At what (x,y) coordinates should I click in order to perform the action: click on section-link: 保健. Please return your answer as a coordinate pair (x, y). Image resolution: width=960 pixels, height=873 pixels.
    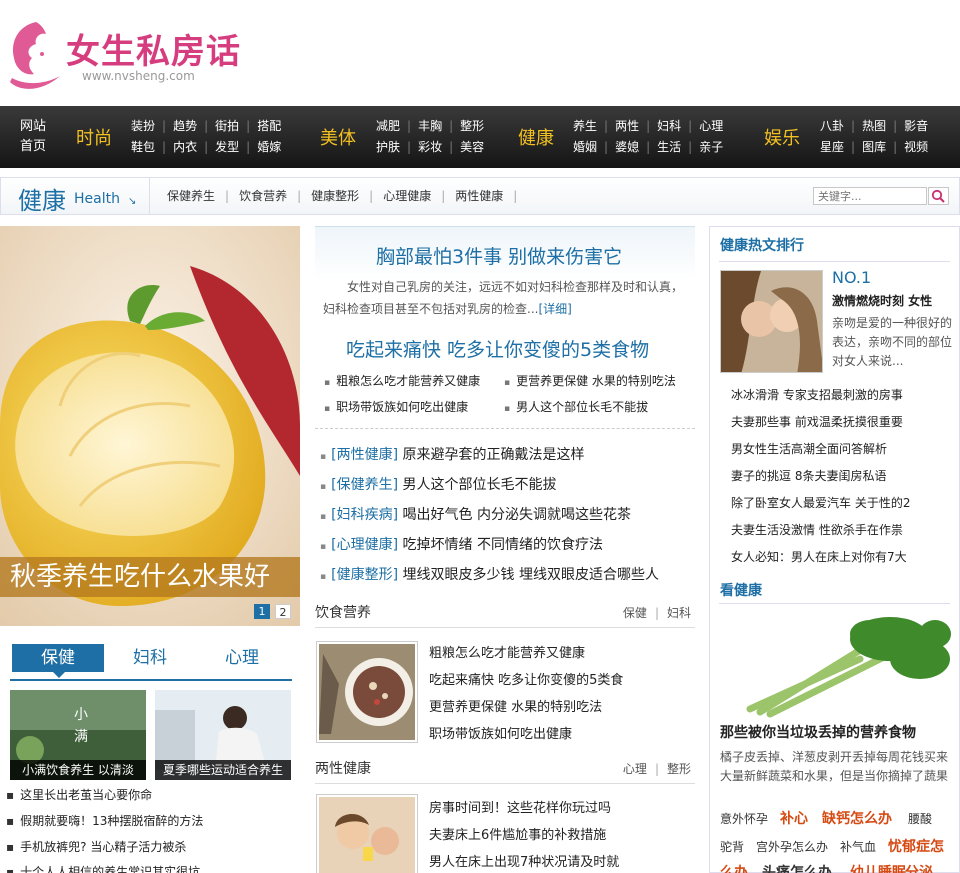
    Looking at the image, I should click on (635, 613).